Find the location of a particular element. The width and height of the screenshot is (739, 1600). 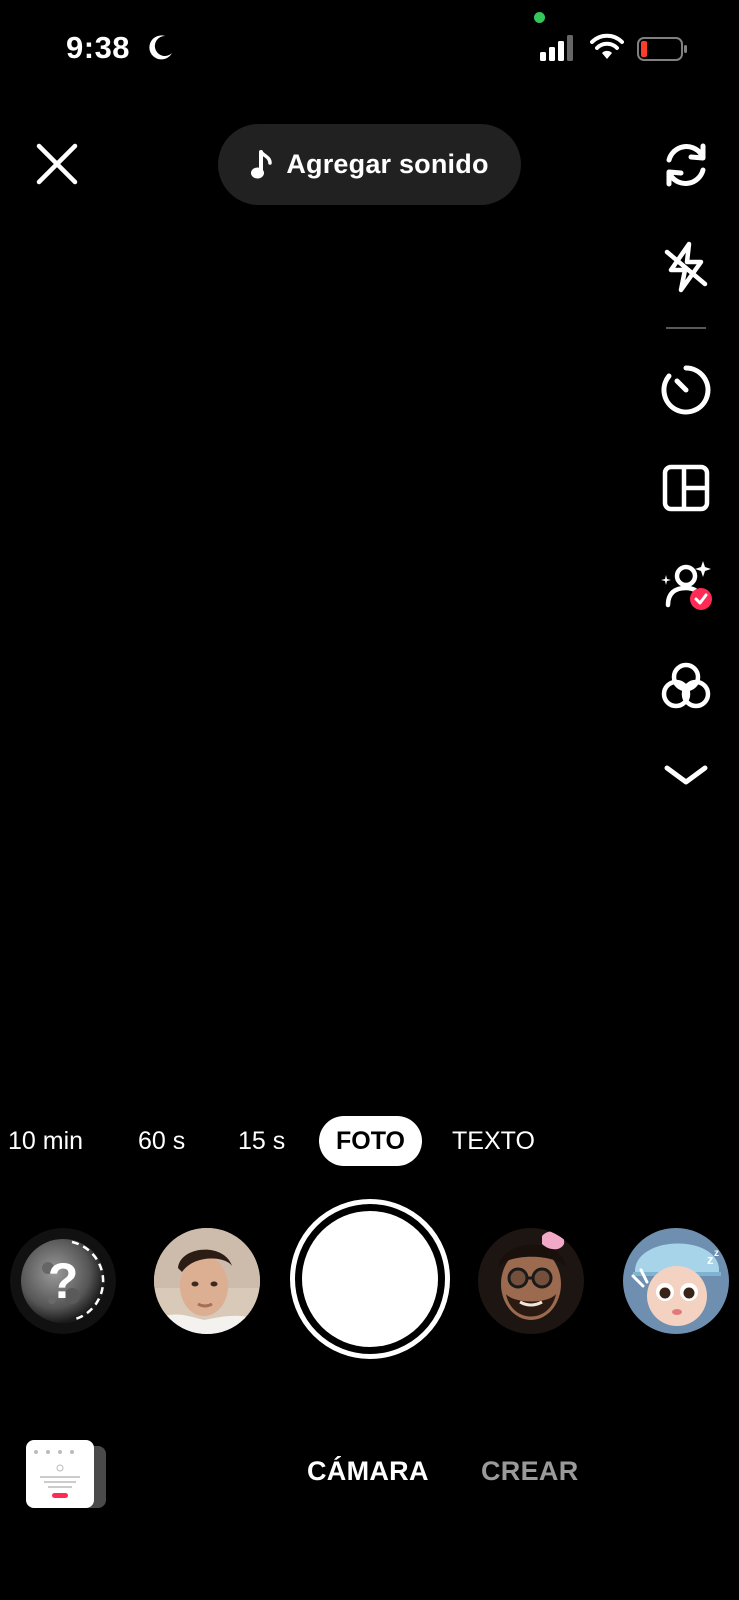

question-mark: ? is located at coordinates (63, 1281).